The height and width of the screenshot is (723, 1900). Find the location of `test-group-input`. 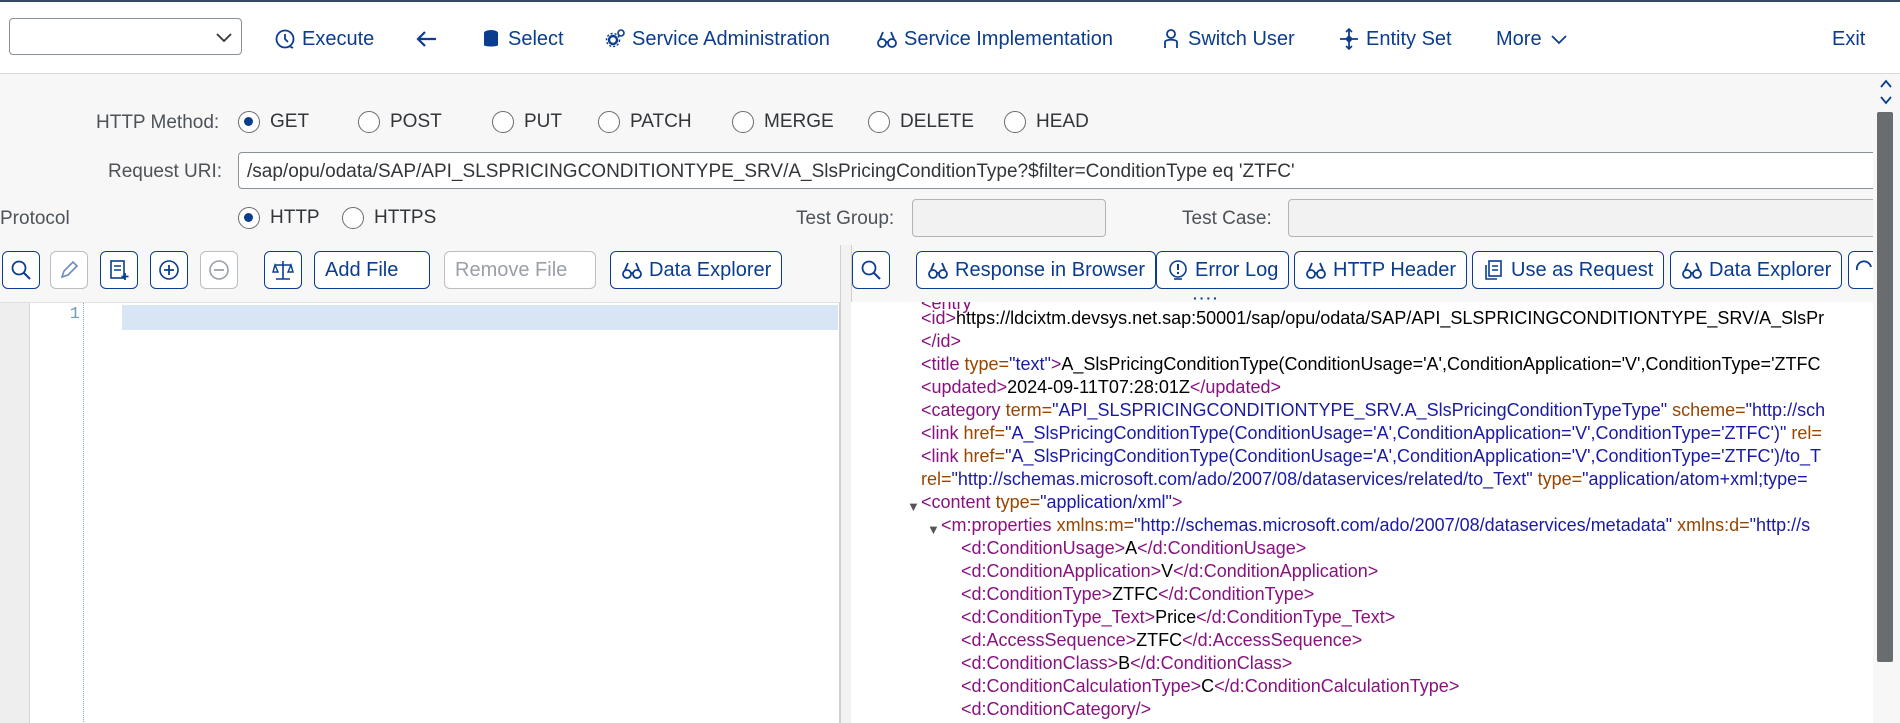

test-group-input is located at coordinates (1009, 218).